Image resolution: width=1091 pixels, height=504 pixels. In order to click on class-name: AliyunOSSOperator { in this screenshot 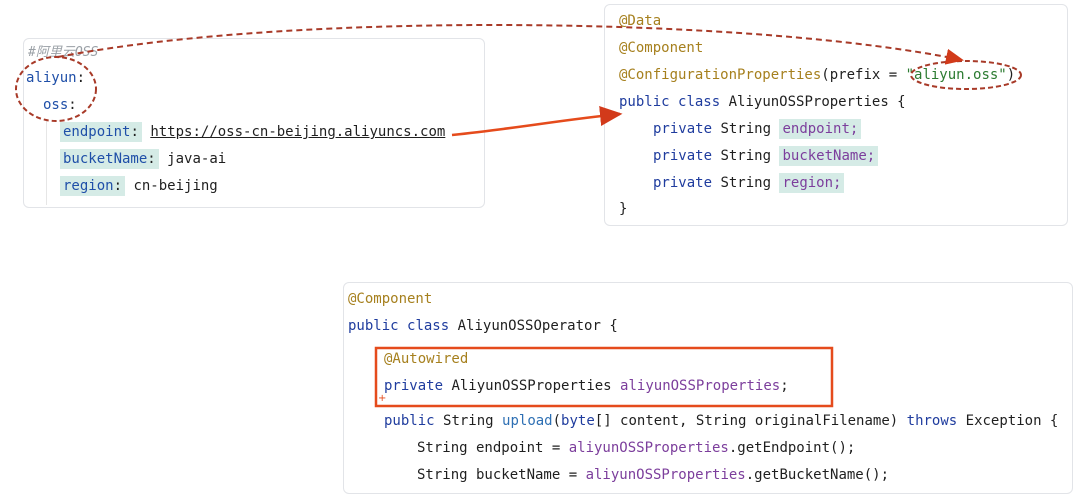, I will do `click(537, 326)`.